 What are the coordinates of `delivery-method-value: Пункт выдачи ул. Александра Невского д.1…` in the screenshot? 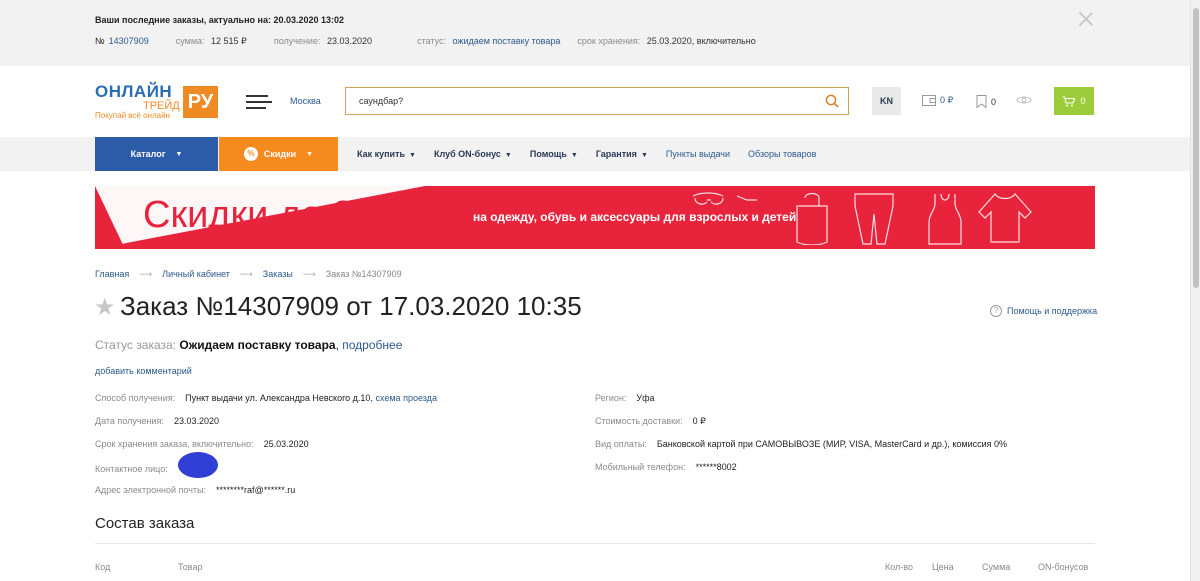 It's located at (279, 398).